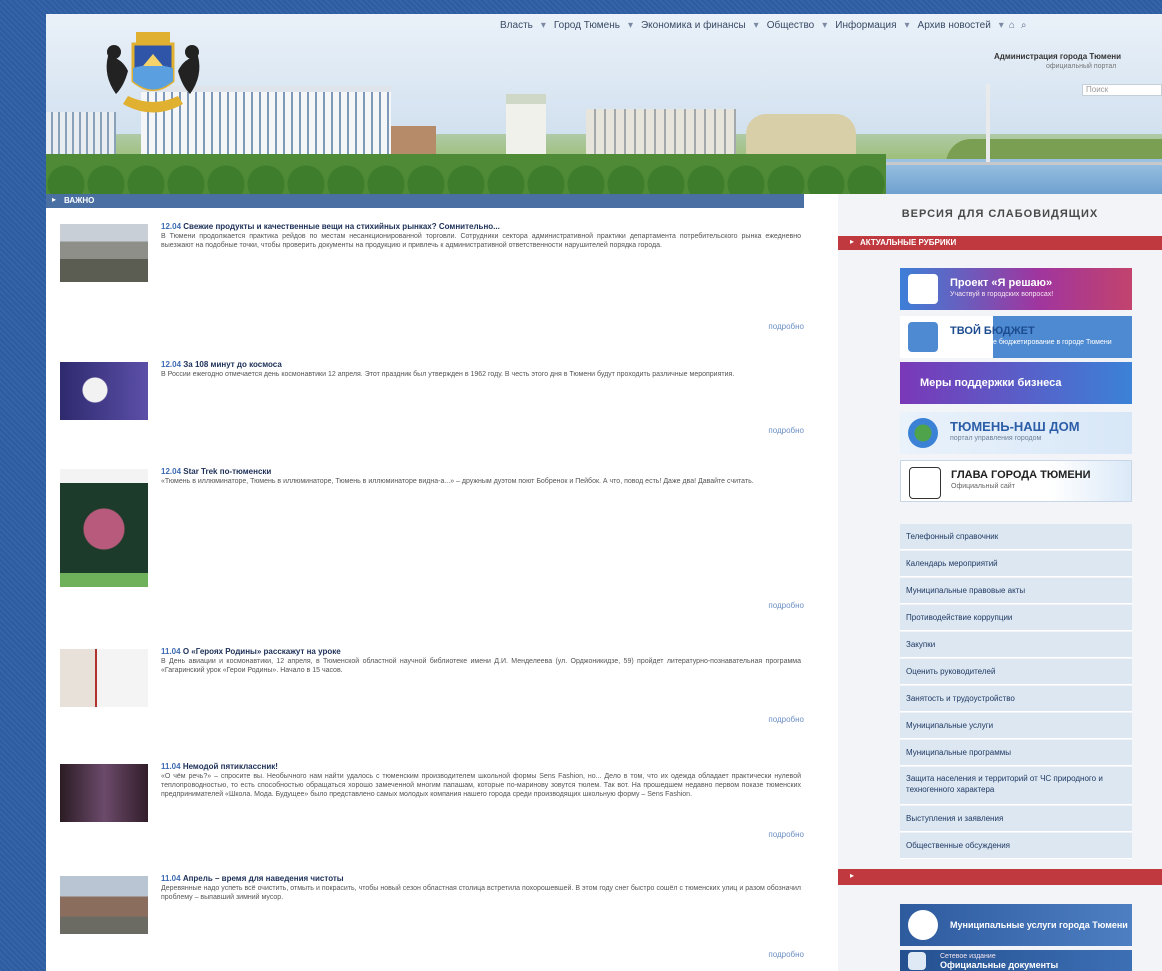  I want to click on nav-item-information: Информация, so click(865, 29).